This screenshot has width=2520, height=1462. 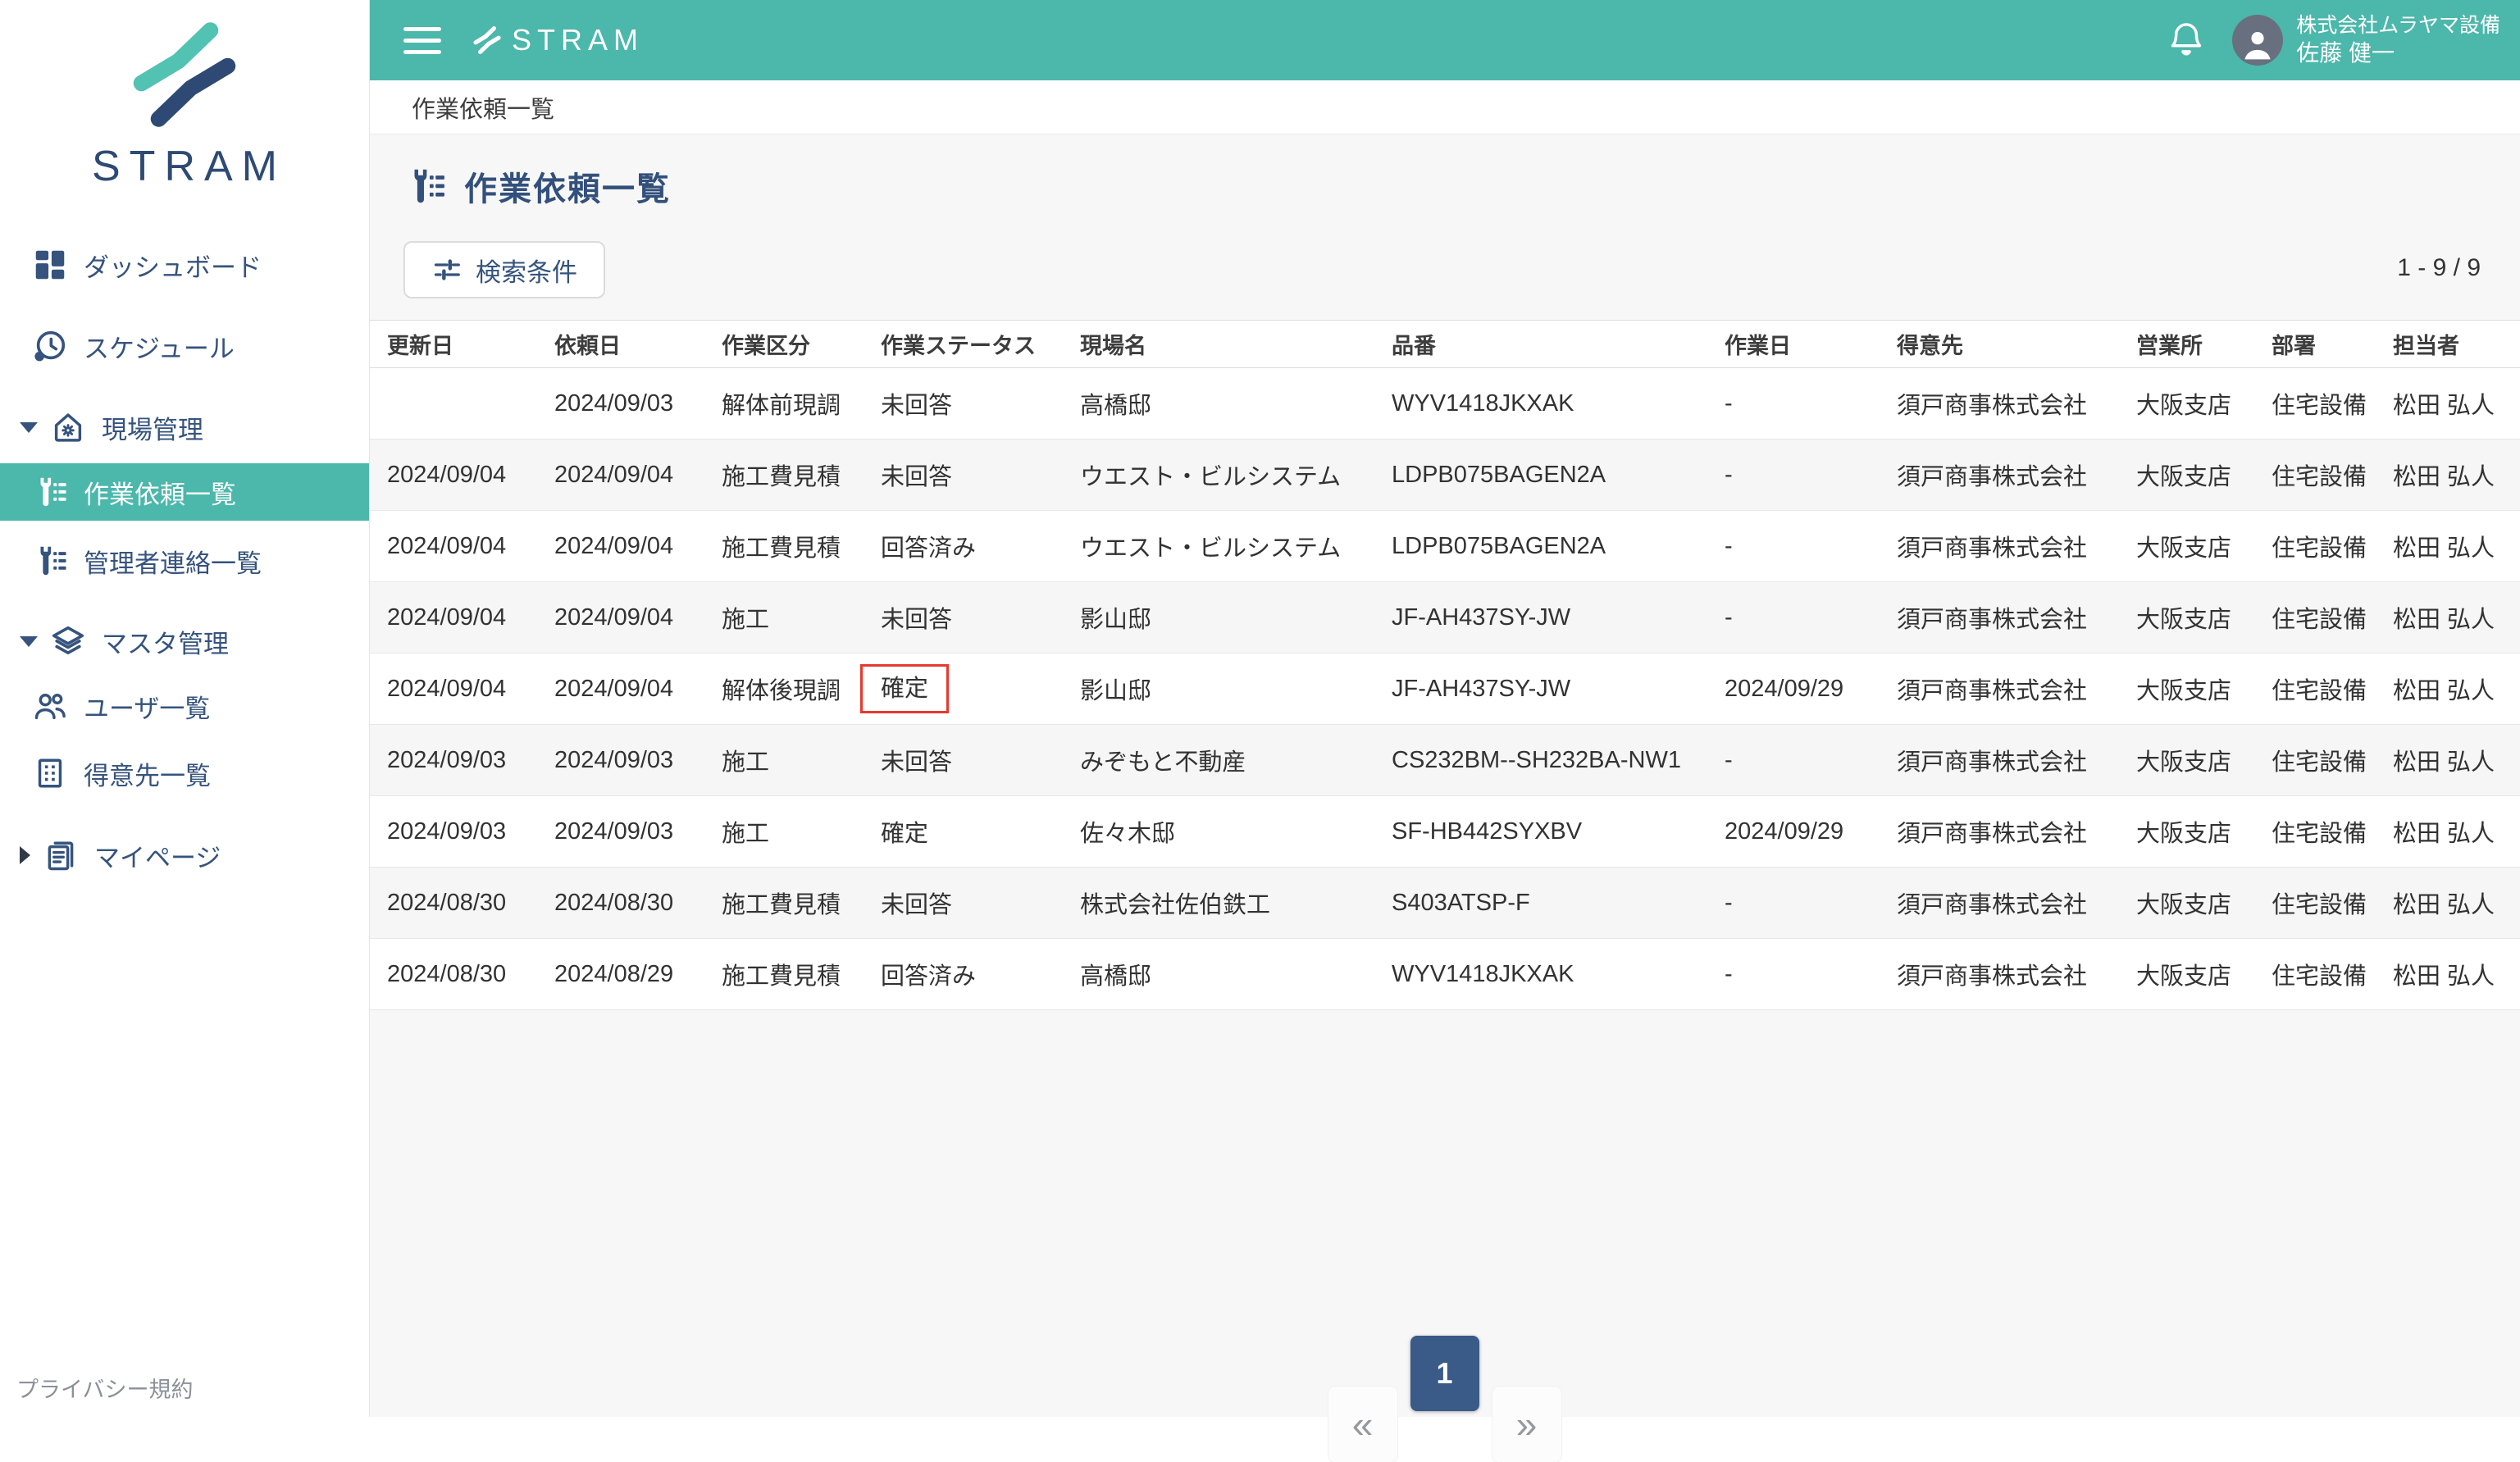 What do you see at coordinates (1444, 1373) in the screenshot?
I see `pagination-page-1-button: 1` at bounding box center [1444, 1373].